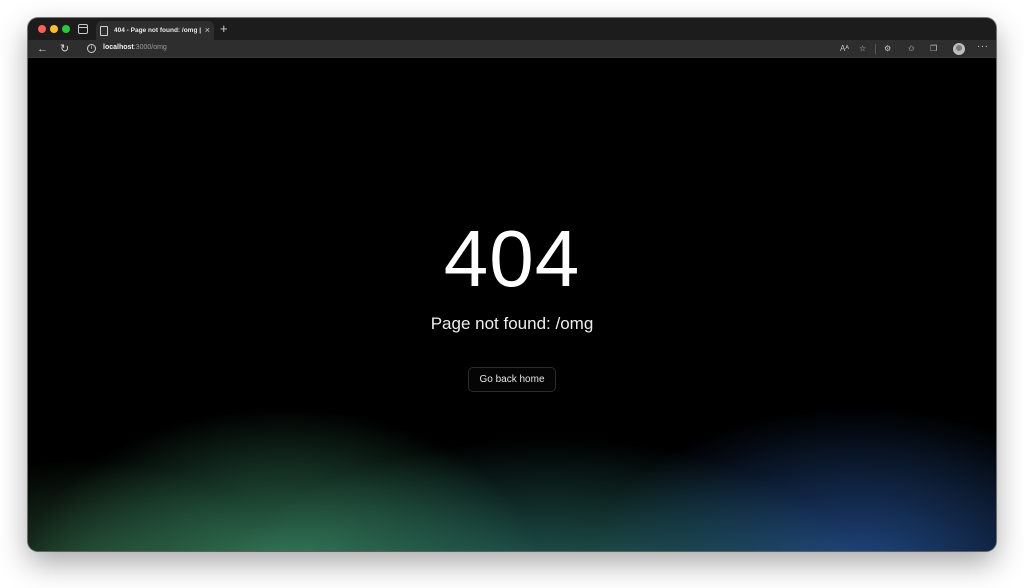 This screenshot has width=1024, height=588. Describe the element at coordinates (224, 28) in the screenshot. I see `new-tab-button: +` at that location.